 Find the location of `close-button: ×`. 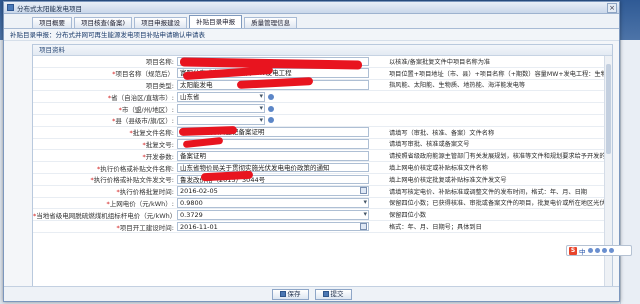

close-button: × is located at coordinates (612, 8).